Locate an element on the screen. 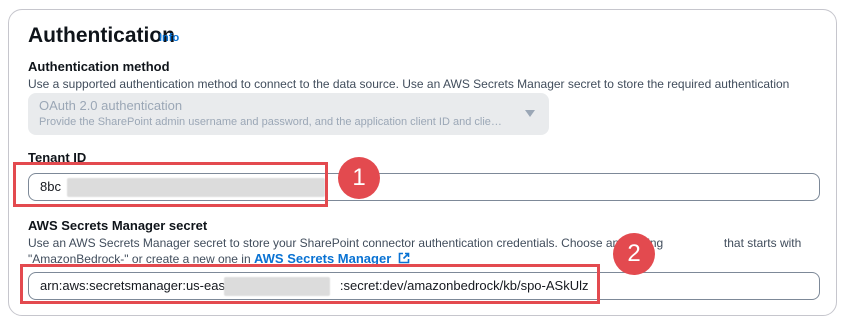 This screenshot has width=850, height=322. auth-method-selected: OAuth 2.0 authentication is located at coordinates (111, 105).